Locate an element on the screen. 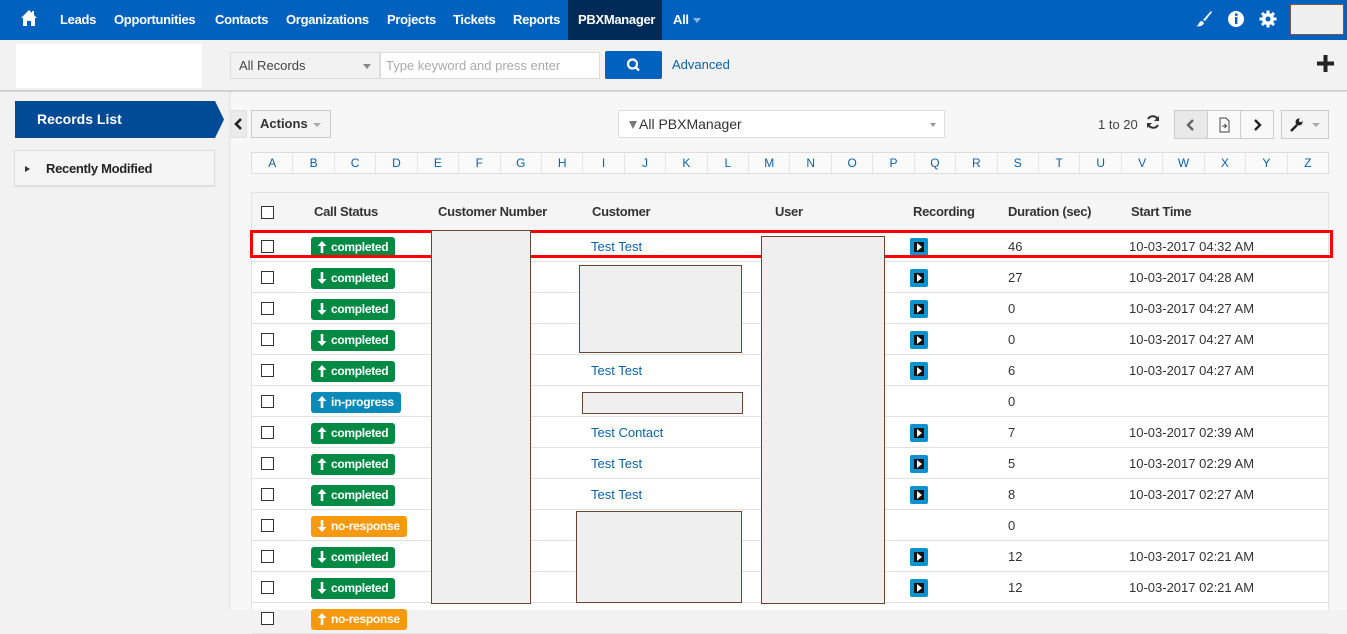 The height and width of the screenshot is (634, 1347). alphabet-letter-g: G is located at coordinates (521, 163).